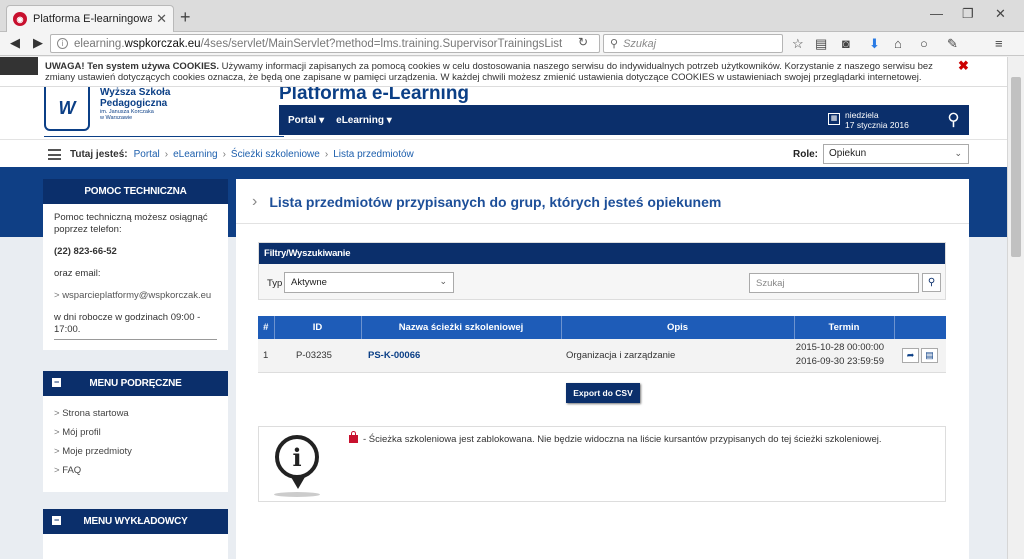 The width and height of the screenshot is (1024, 559). Describe the element at coordinates (364, 120) in the screenshot. I see `menu-elearning: eLearning ▾` at that location.